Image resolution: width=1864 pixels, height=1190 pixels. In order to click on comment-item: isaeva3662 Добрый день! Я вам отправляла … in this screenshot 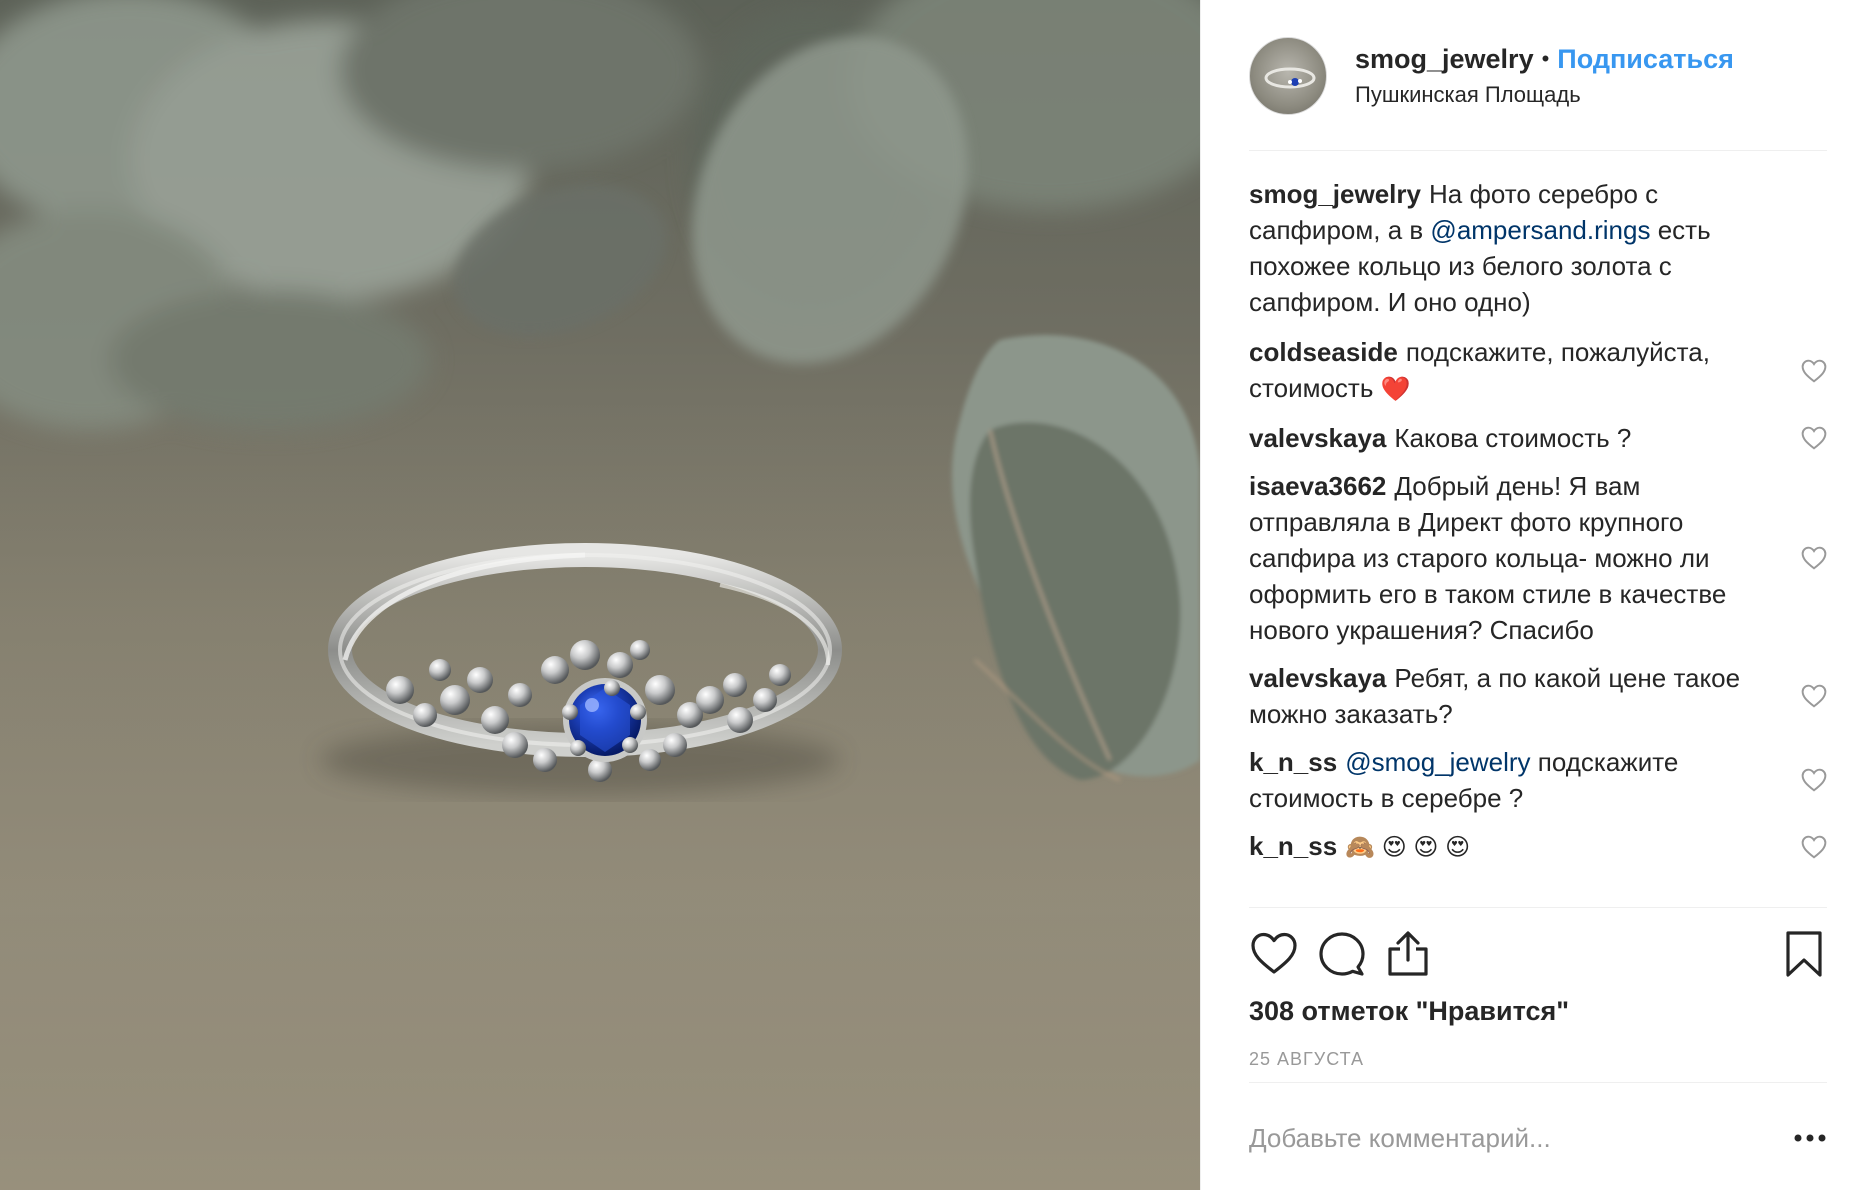, I will do `click(1538, 558)`.